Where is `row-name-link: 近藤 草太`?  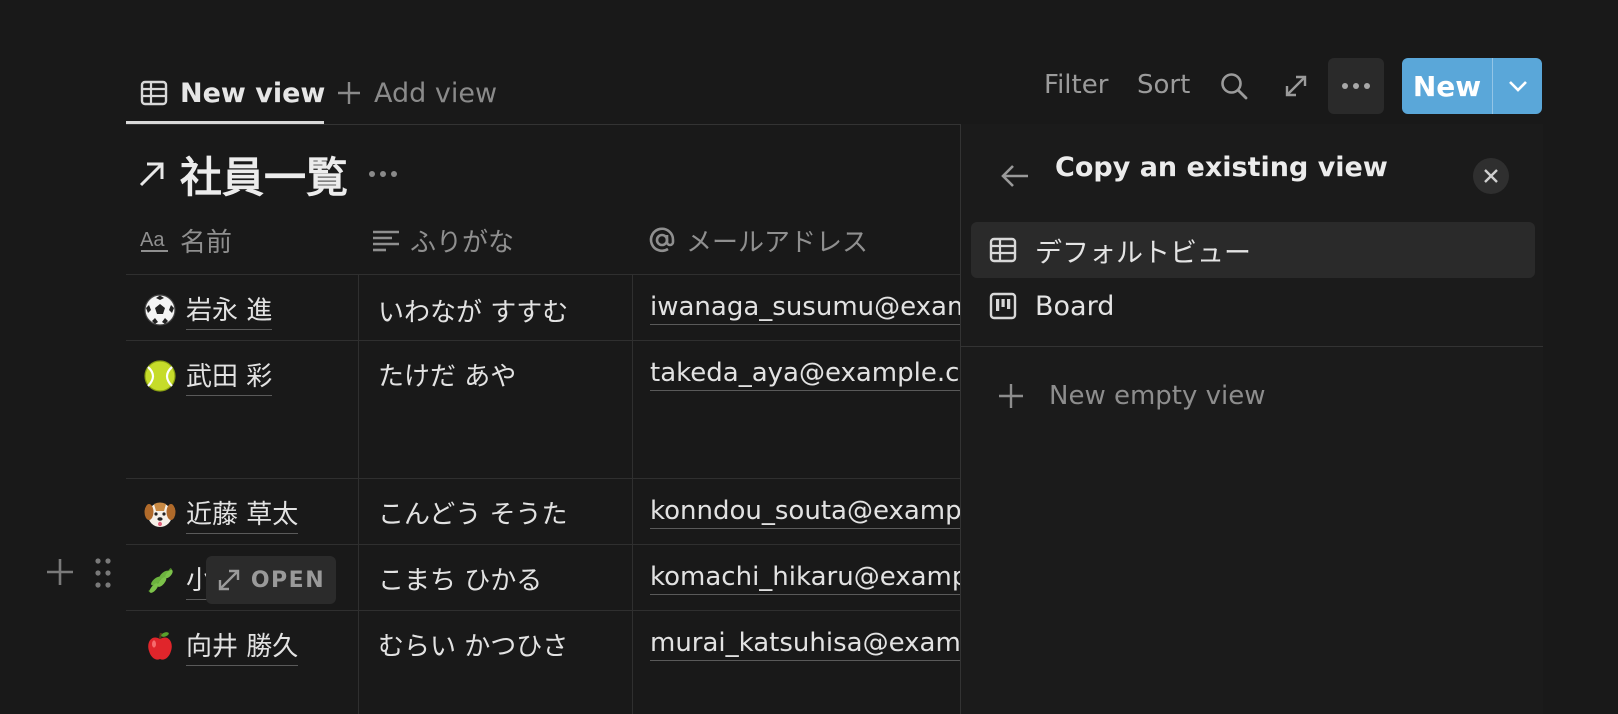
row-name-link: 近藤 草太 is located at coordinates (242, 514).